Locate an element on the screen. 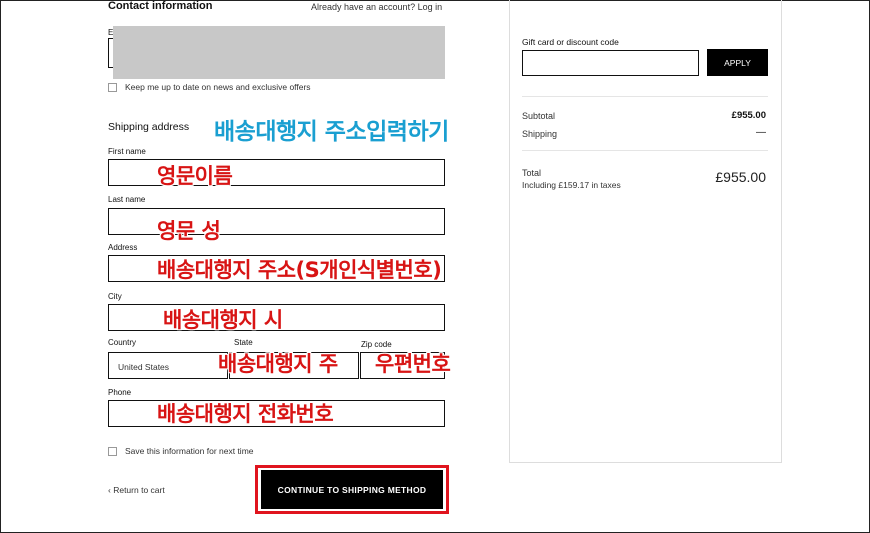 The image size is (870, 533). shipping-cost-value: — is located at coordinates (761, 132).